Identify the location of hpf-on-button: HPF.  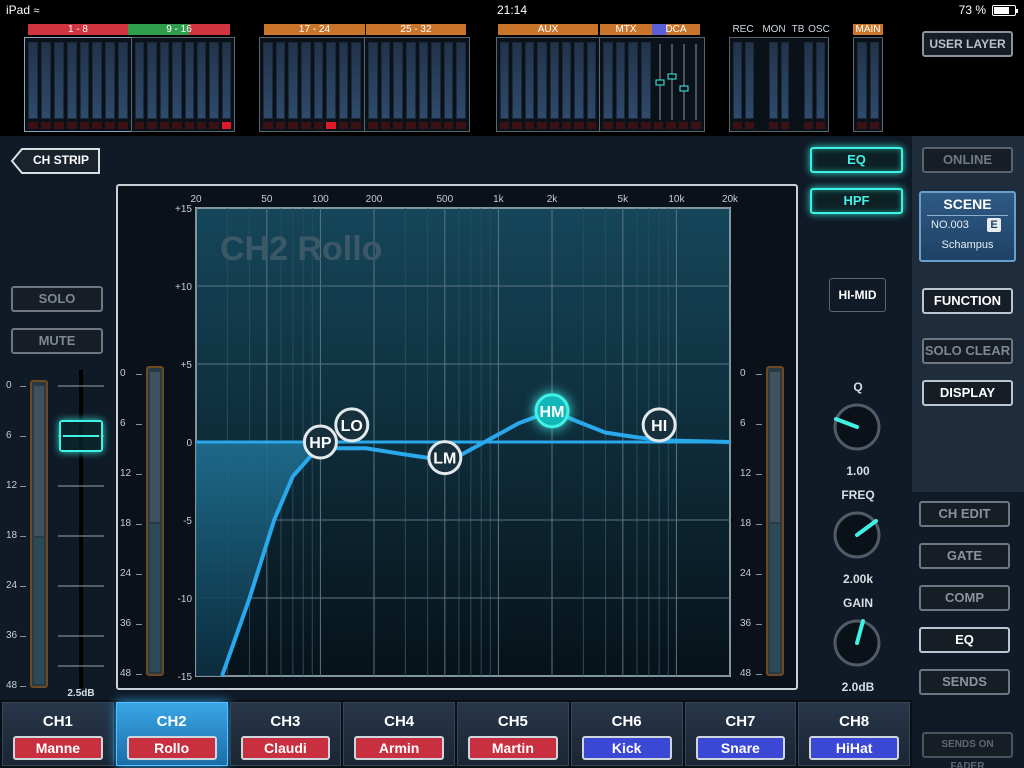
(856, 201).